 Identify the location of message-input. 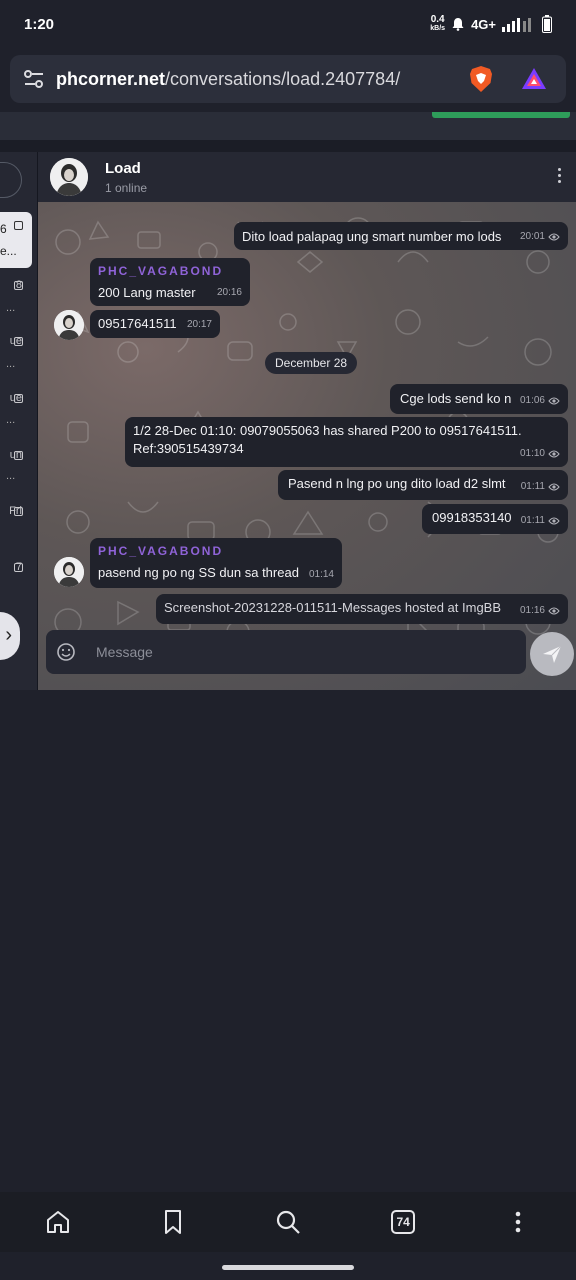
(286, 652).